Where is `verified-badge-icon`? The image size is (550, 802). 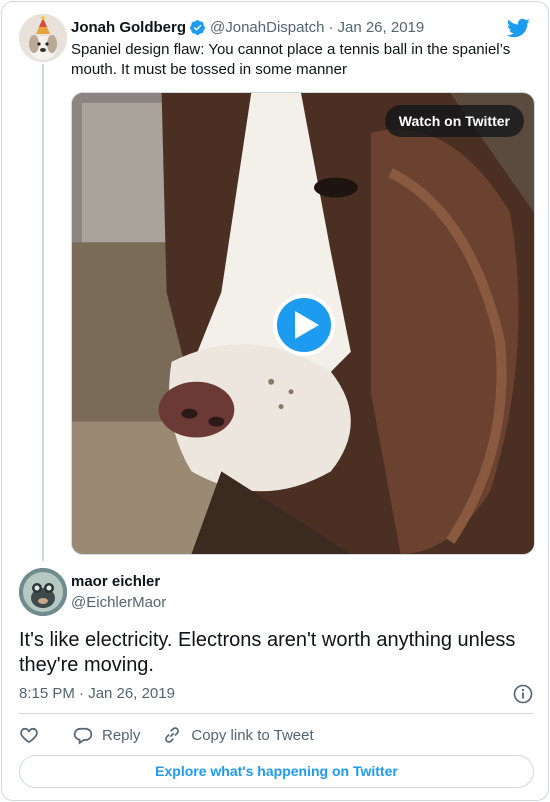 verified-badge-icon is located at coordinates (197, 27).